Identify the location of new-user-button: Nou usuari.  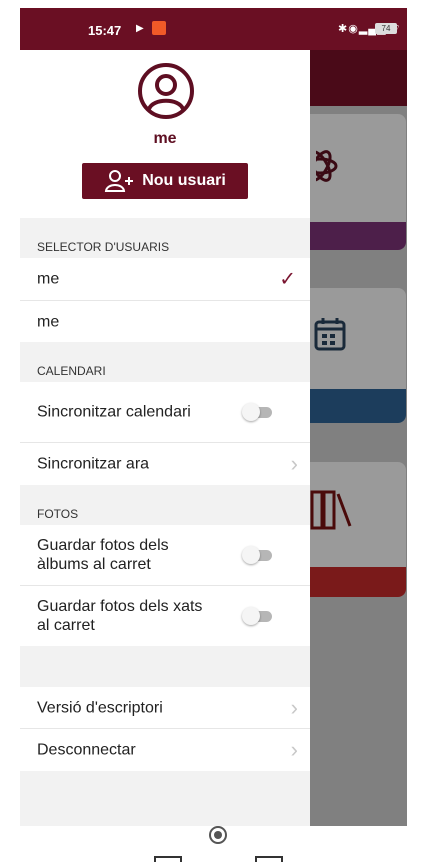
(165, 181).